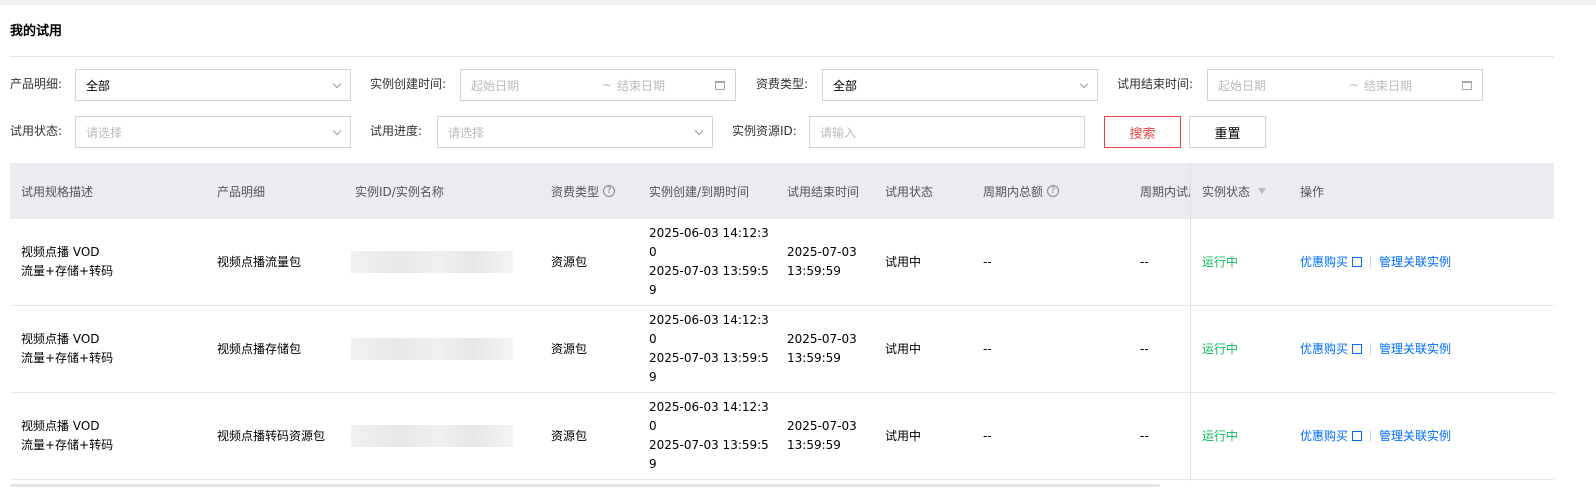  What do you see at coordinates (909, 191) in the screenshot?
I see `col-trial-status-header-label: 试用状态` at bounding box center [909, 191].